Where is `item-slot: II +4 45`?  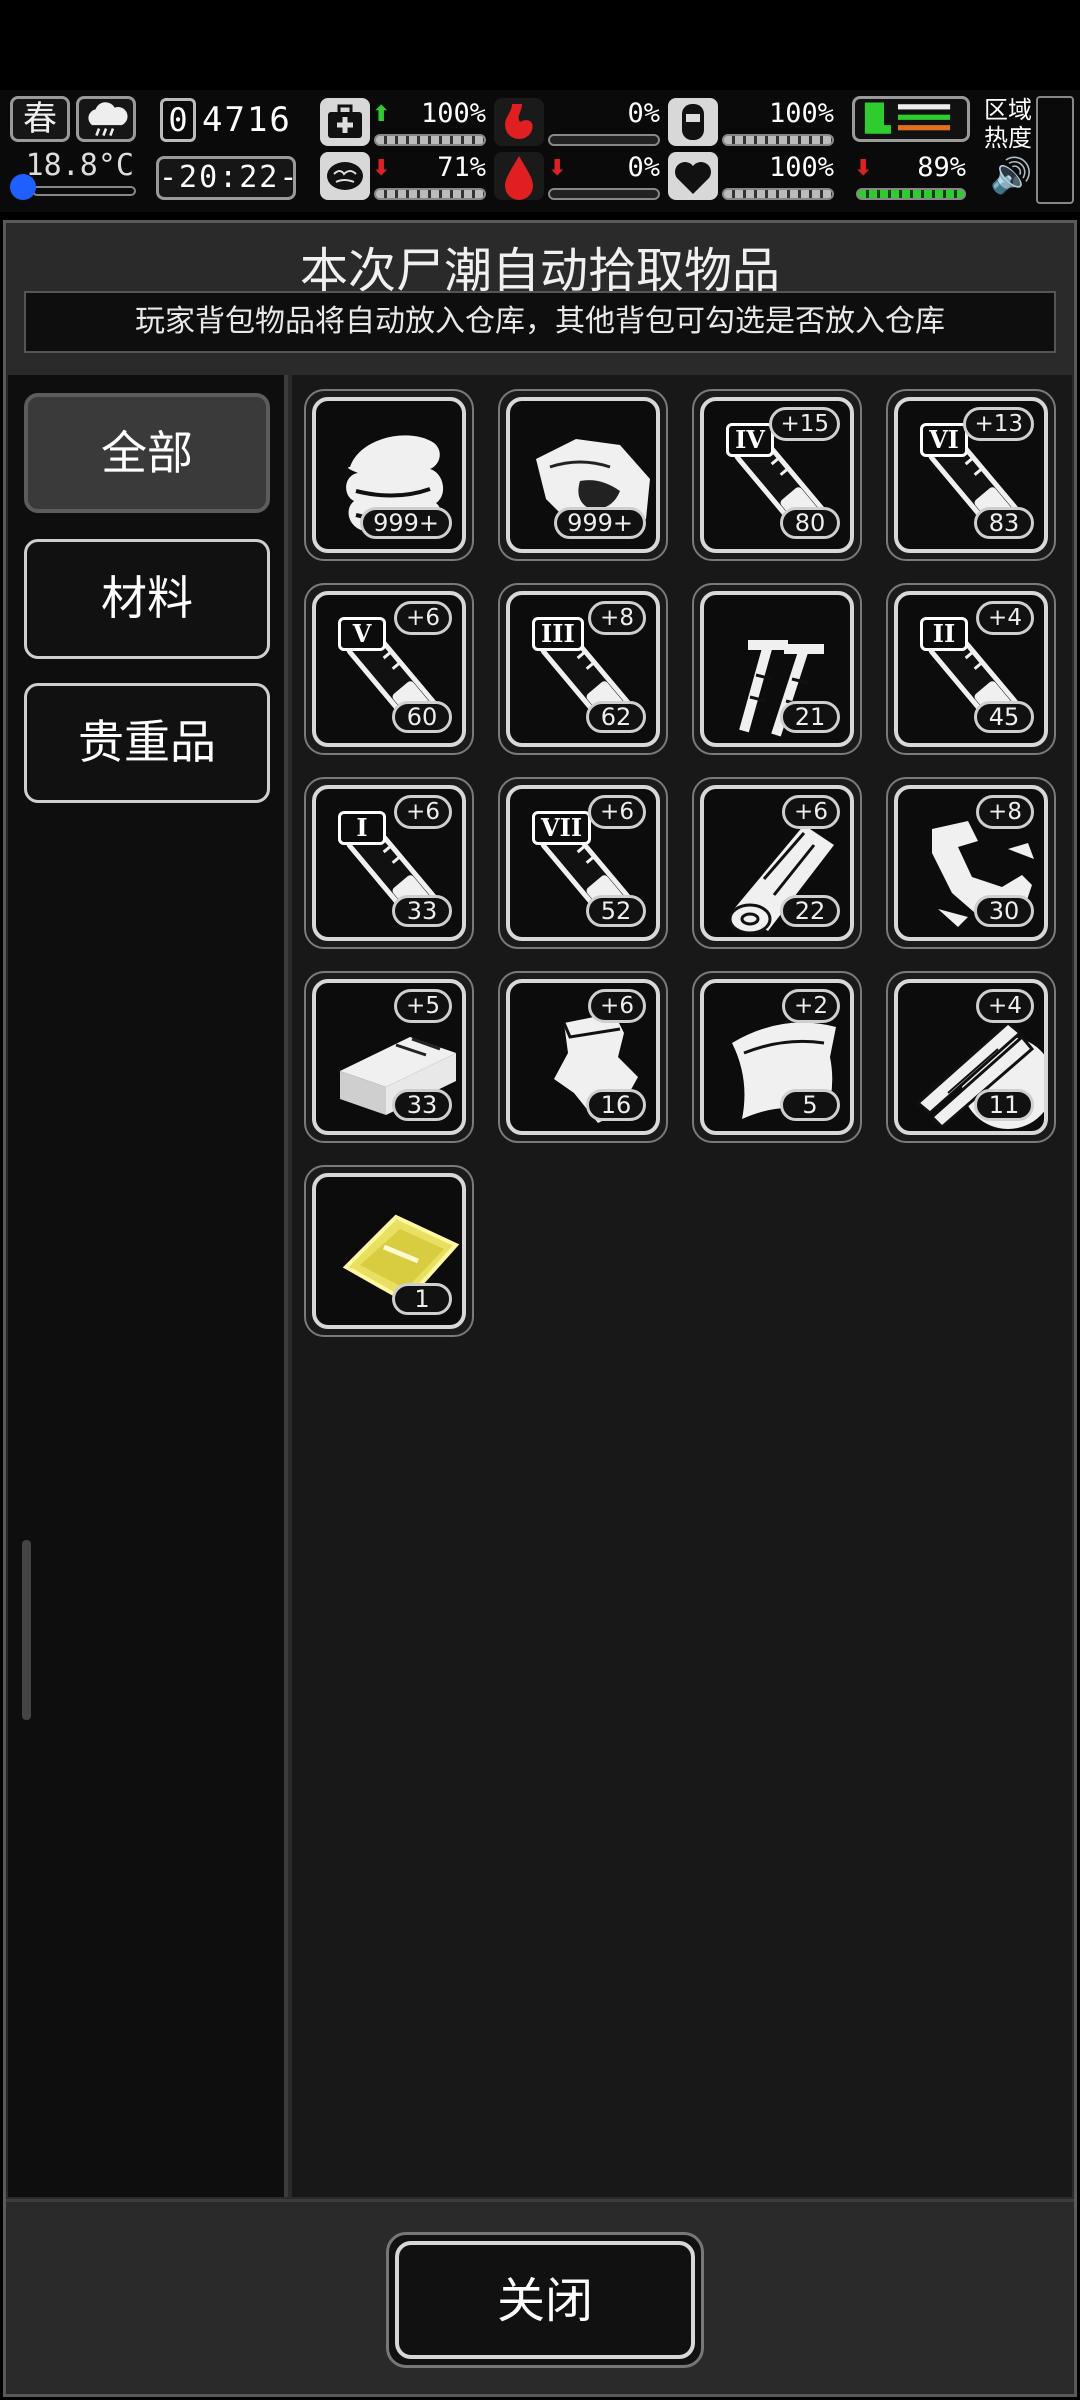
item-slot: II +4 45 is located at coordinates (971, 669).